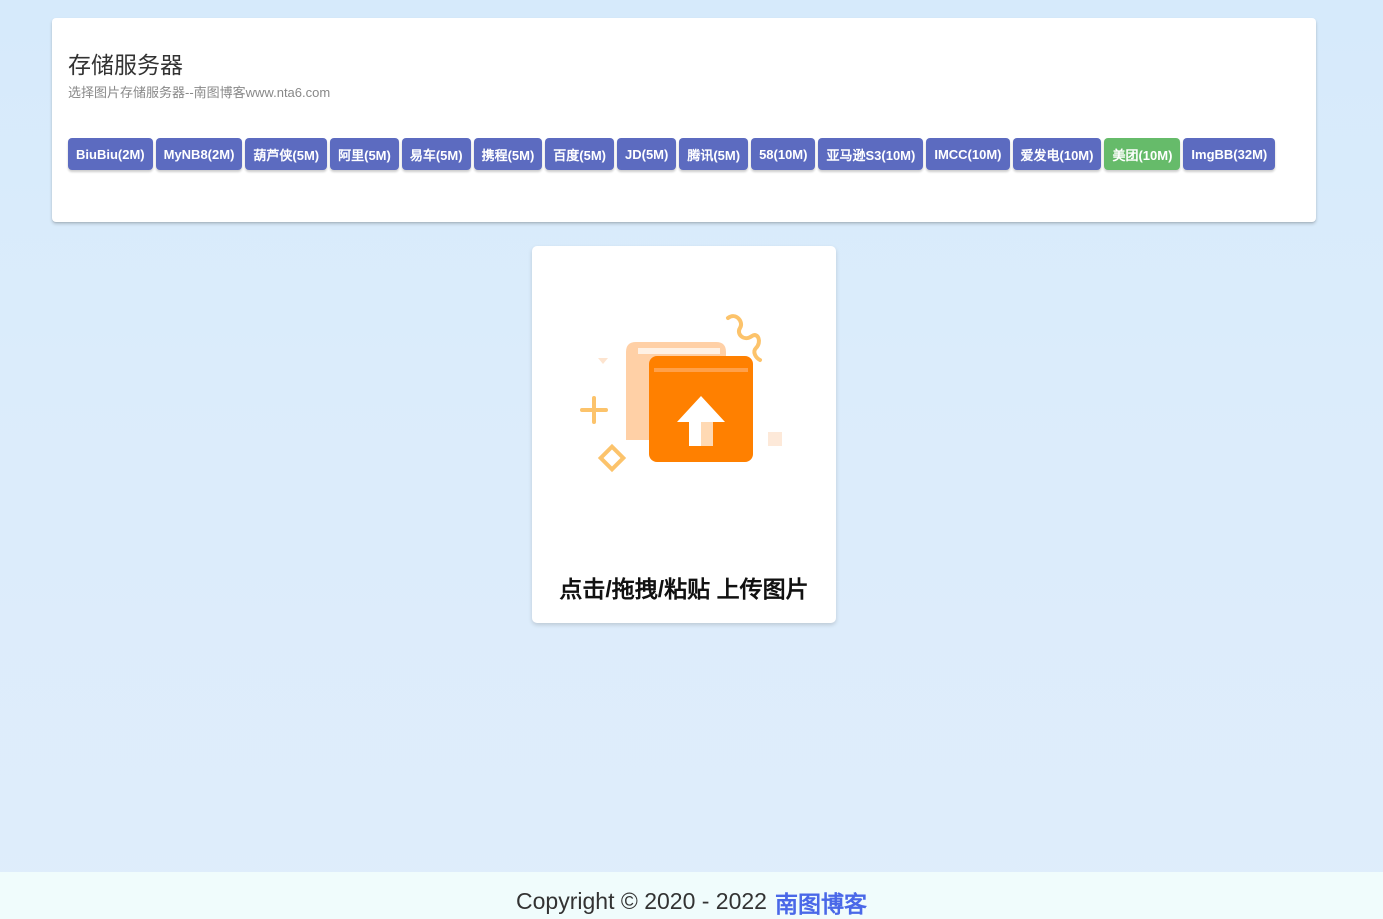 The width and height of the screenshot is (1383, 919). I want to click on server-button: IMCC(10M), so click(968, 154).